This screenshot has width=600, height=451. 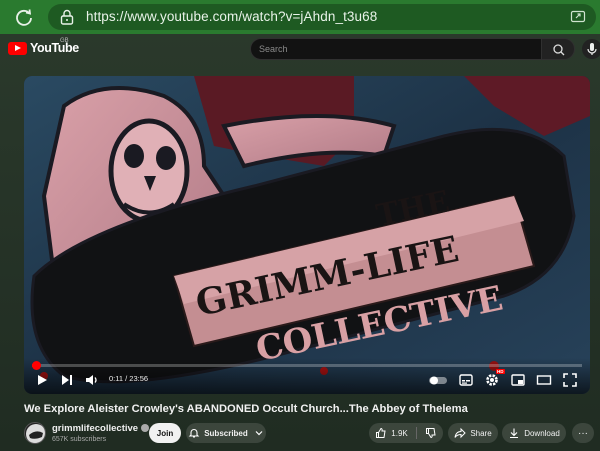 I want to click on volume-icon, so click(x=92, y=380).